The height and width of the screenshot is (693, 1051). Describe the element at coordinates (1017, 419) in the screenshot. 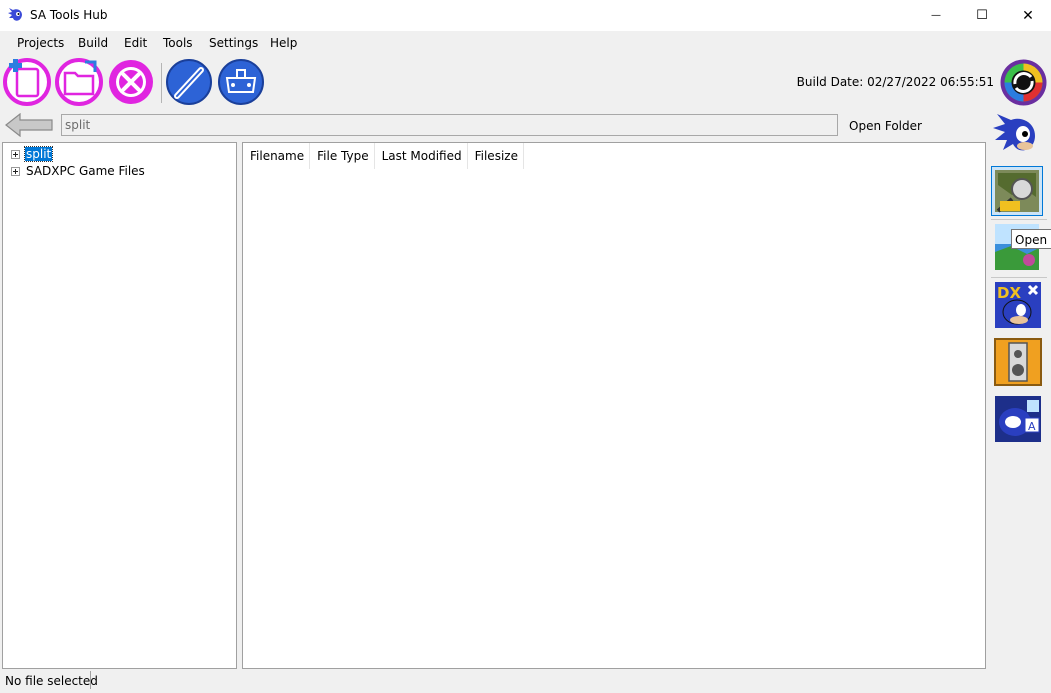

I see `texture-editor-icon: A` at that location.